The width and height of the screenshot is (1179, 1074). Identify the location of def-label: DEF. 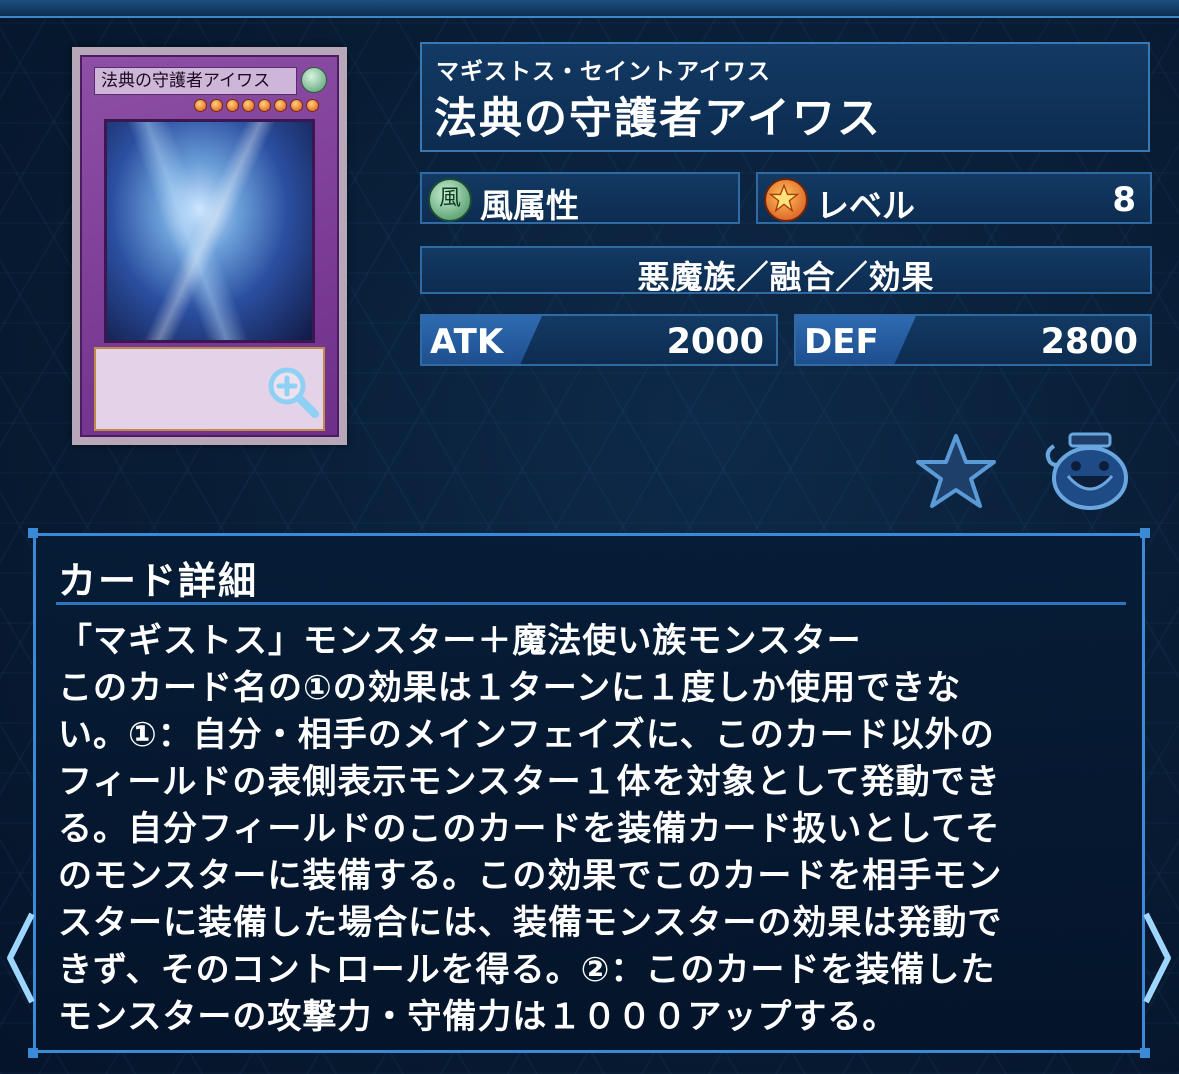
(841, 342).